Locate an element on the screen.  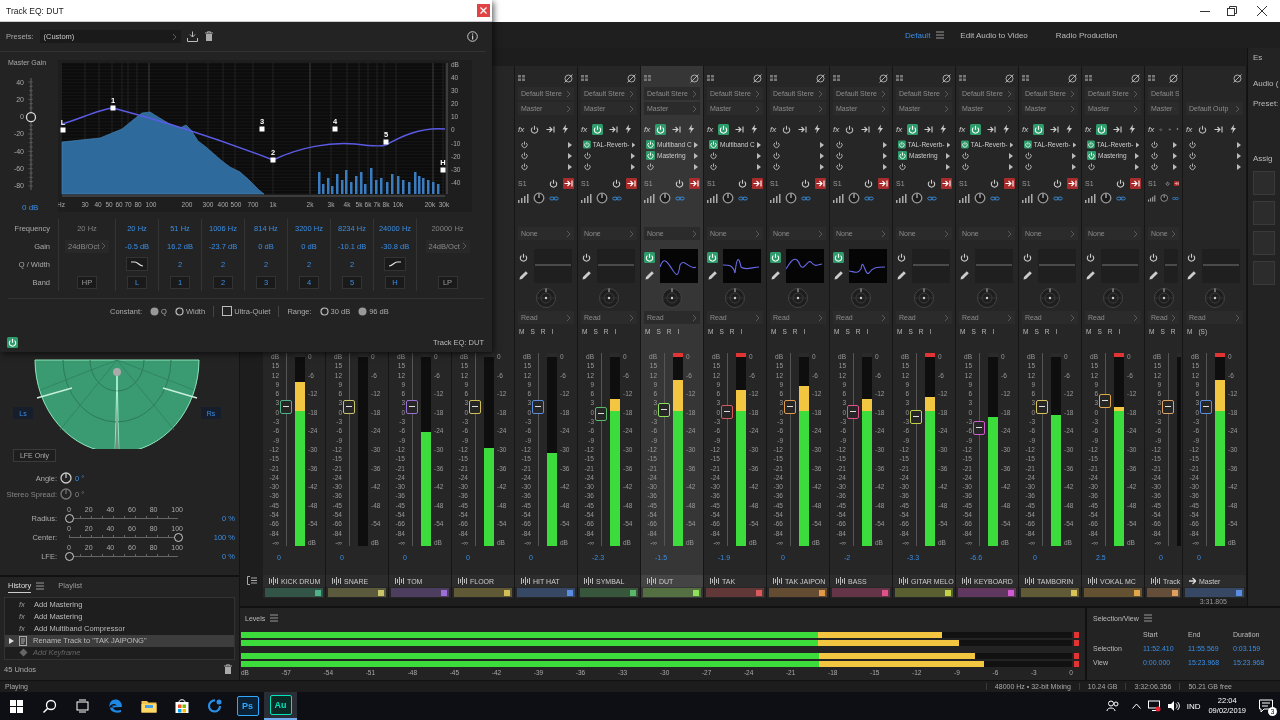
network-icon is located at coordinates (1154, 706).